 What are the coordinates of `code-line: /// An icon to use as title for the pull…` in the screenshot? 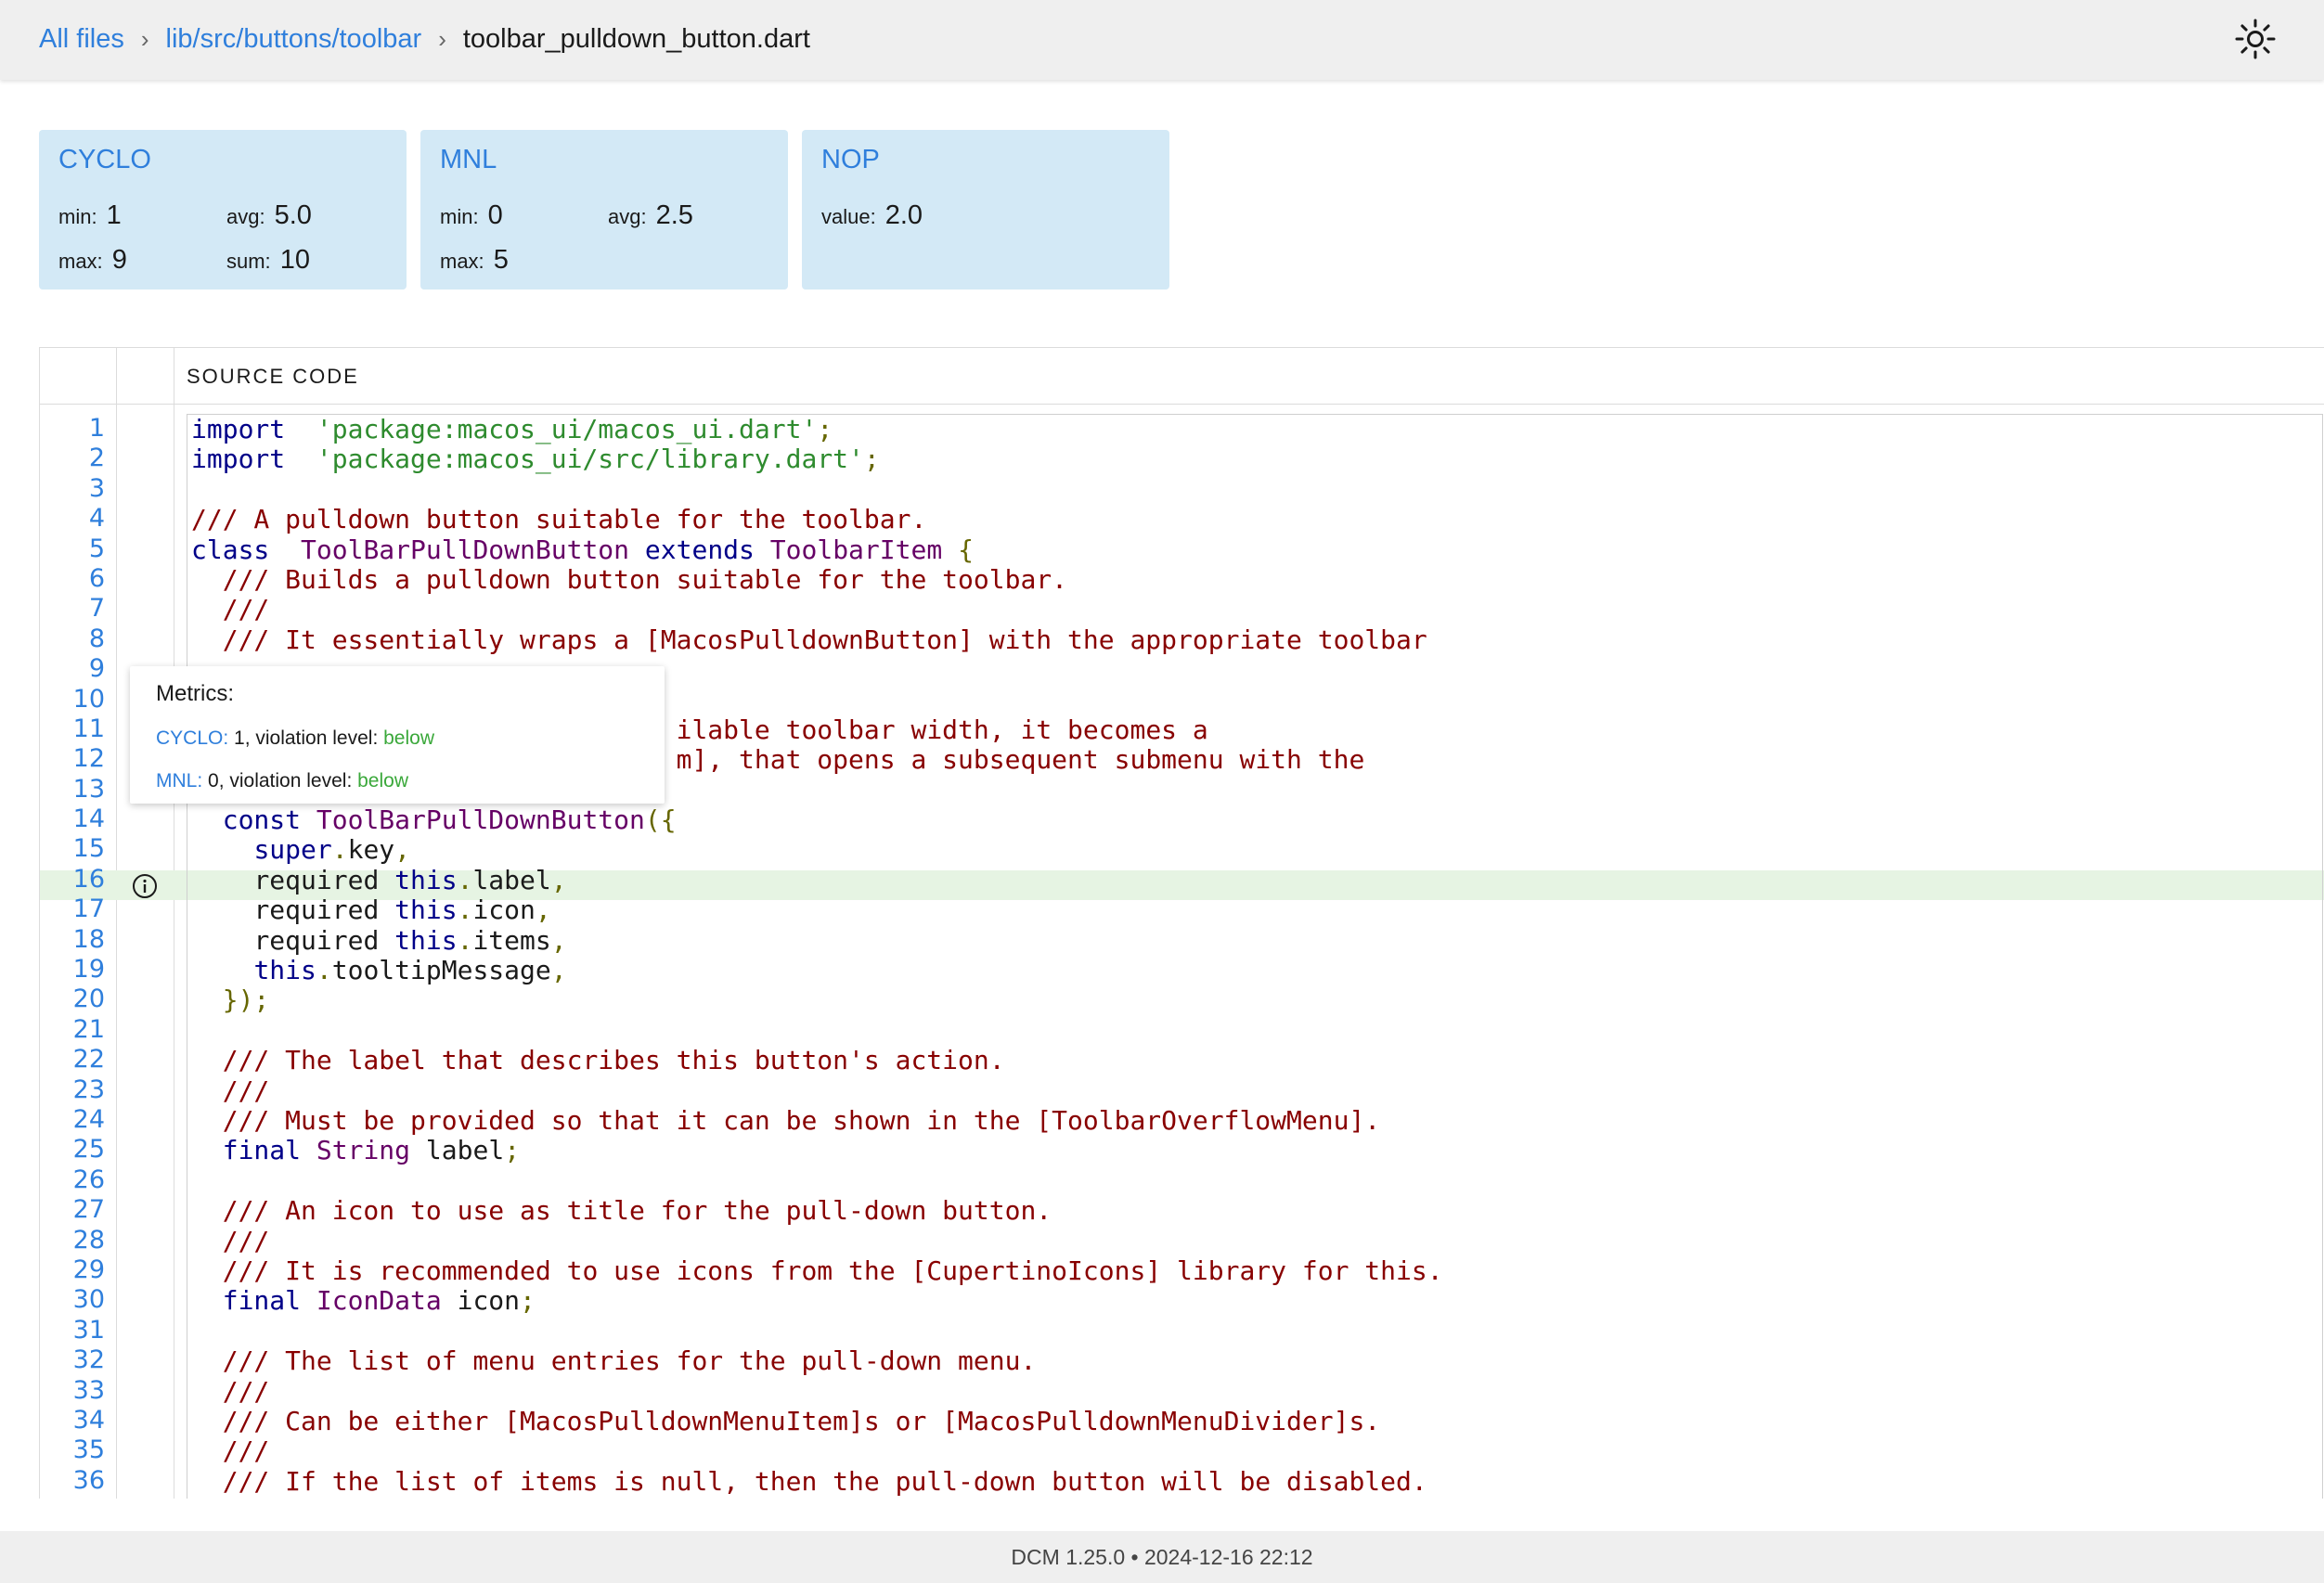 It's located at (637, 1211).